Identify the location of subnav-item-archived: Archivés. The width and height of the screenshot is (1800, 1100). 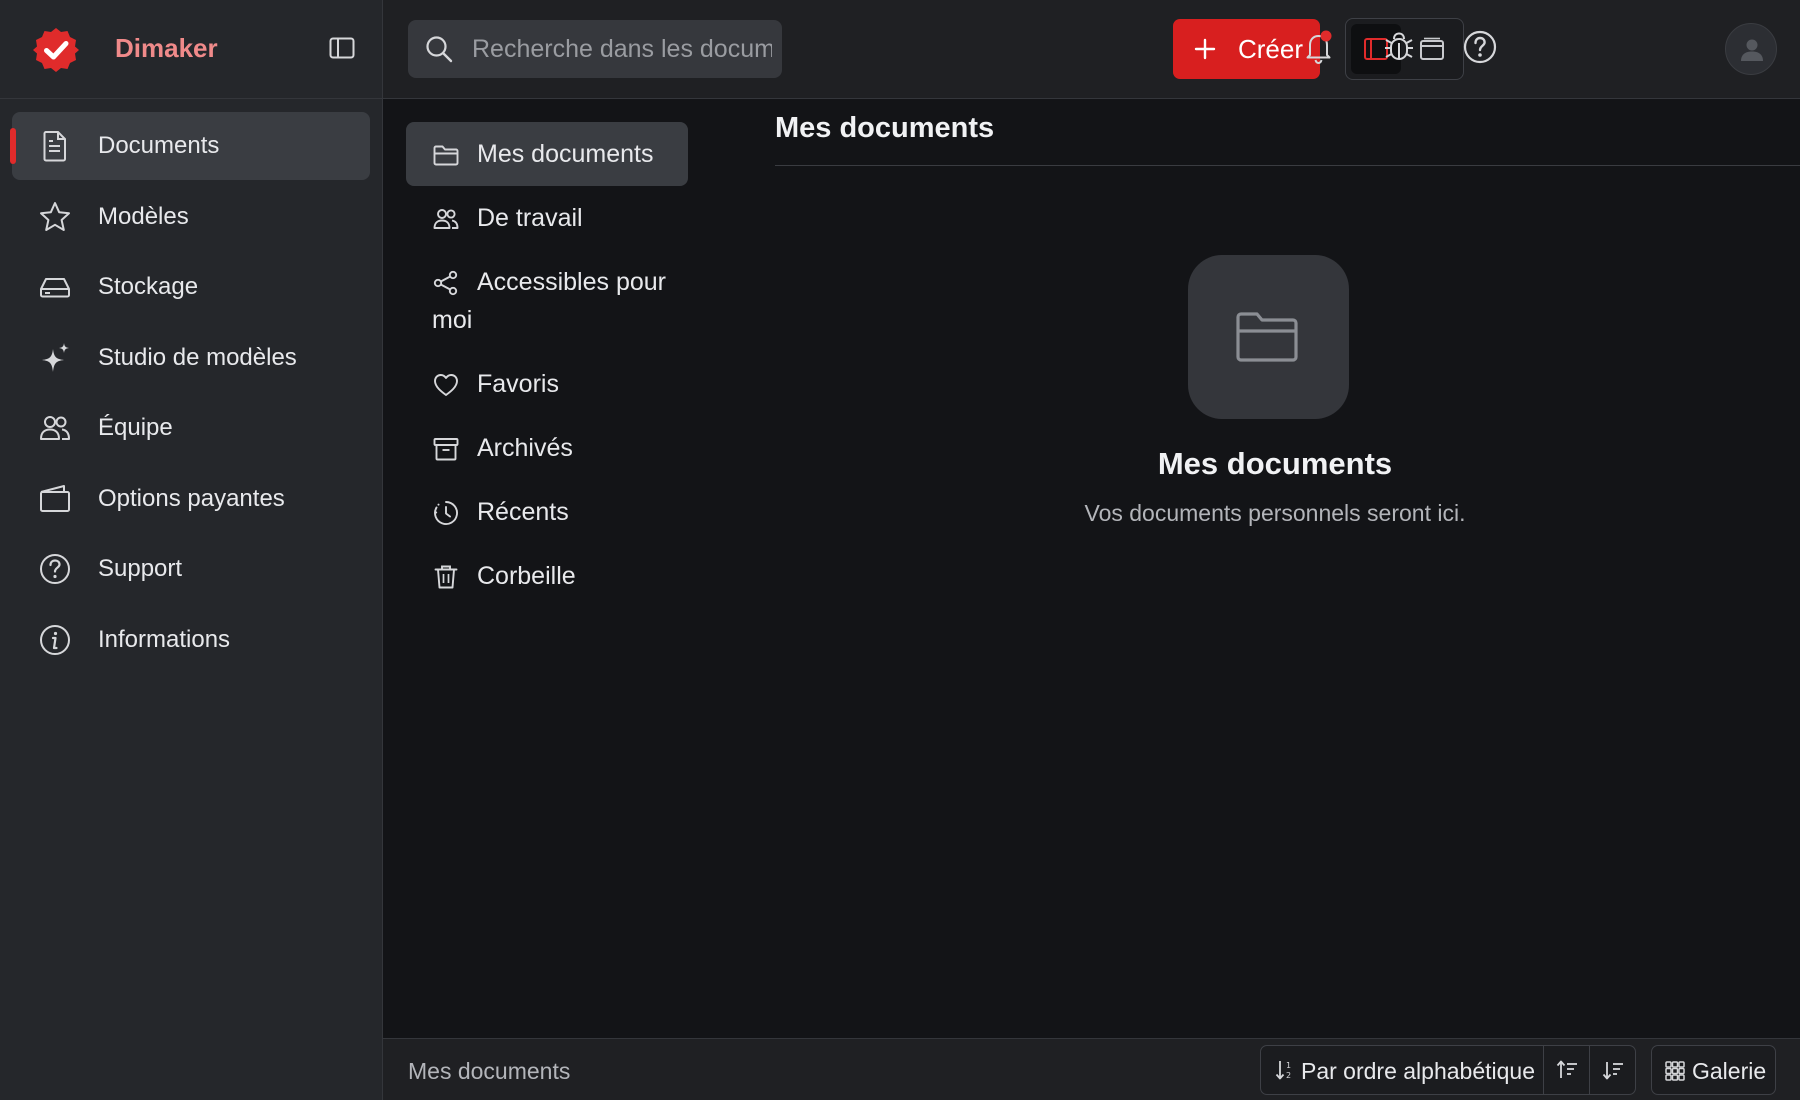
(547, 448).